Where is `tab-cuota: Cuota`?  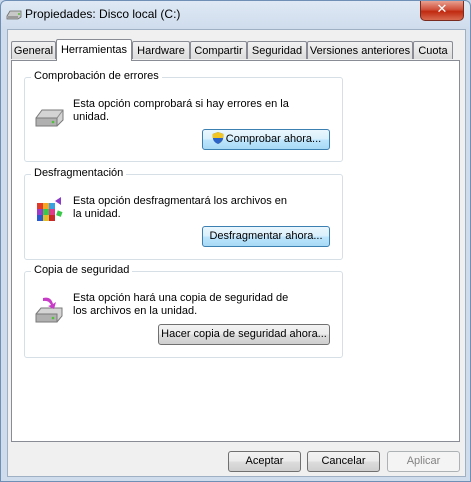
tab-cuota: Cuota is located at coordinates (433, 50).